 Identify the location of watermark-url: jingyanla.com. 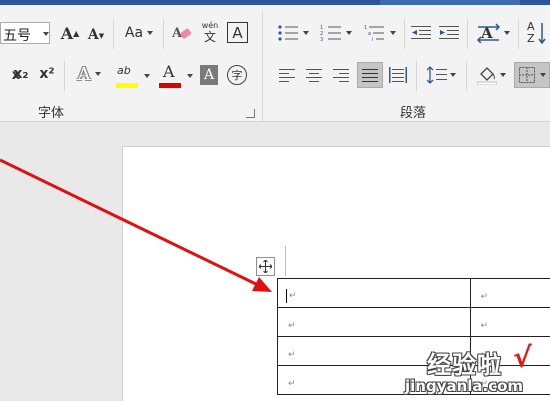
(464, 386).